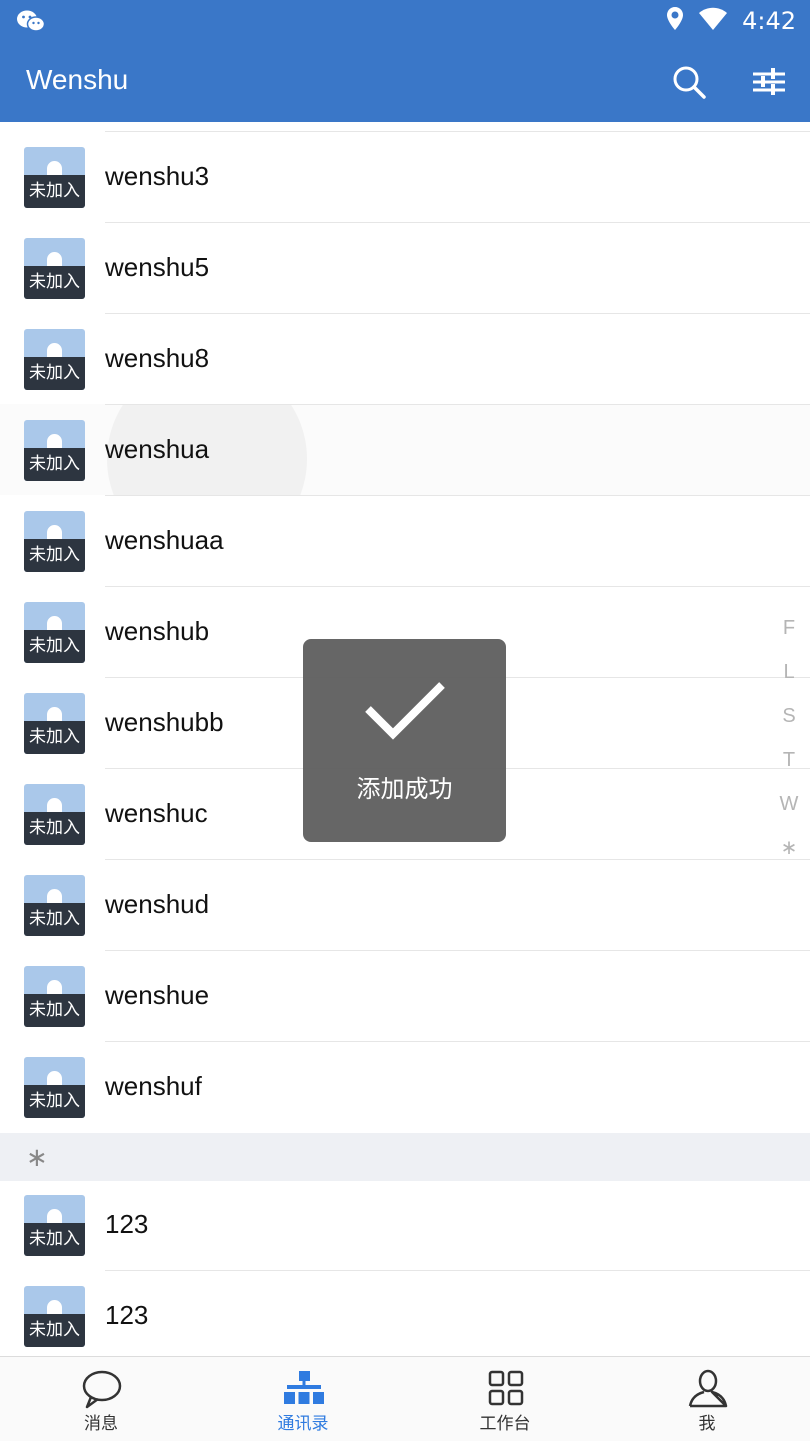  I want to click on index-letter-t: T, so click(789, 766).